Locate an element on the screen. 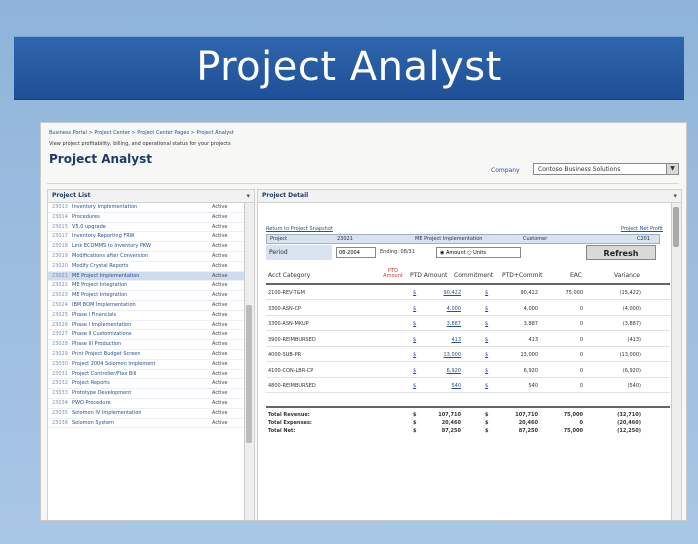 The height and width of the screenshot is (544, 698). project-id: 23024 is located at coordinates (60, 304).